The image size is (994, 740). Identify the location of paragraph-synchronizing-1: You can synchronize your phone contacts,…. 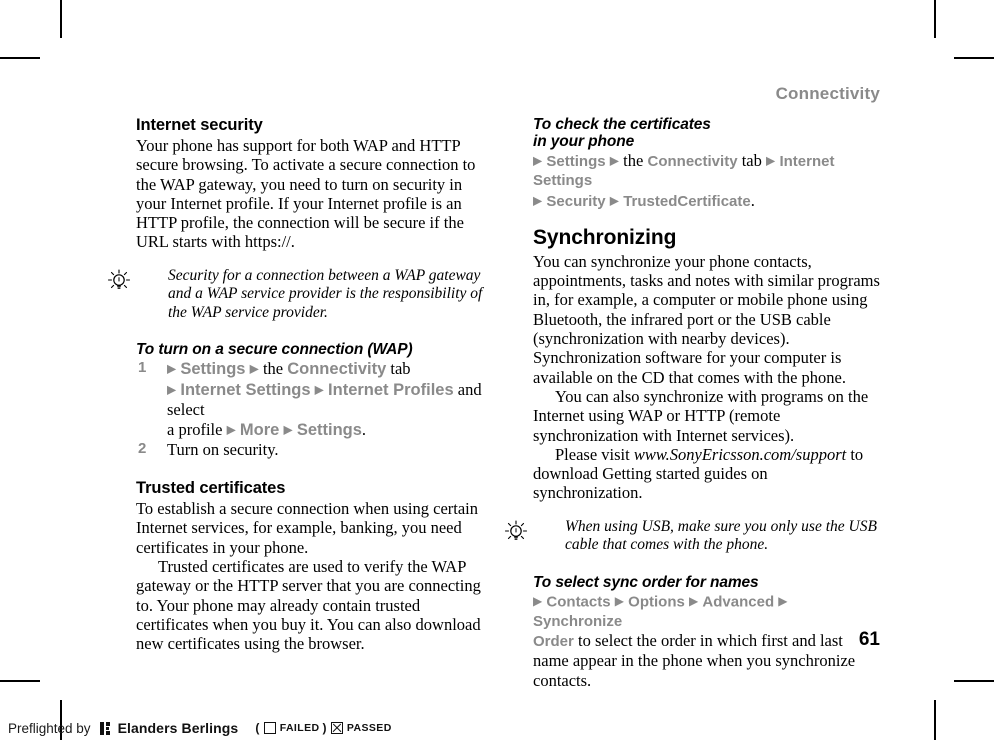
(706, 319).